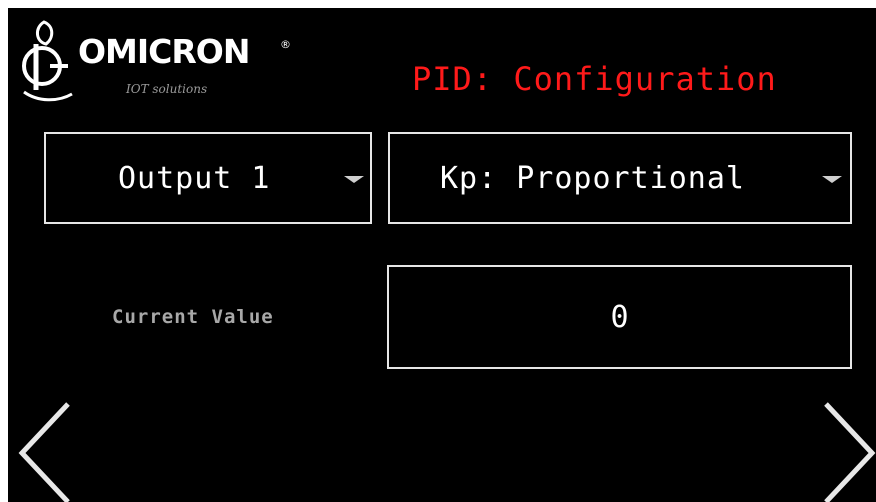 The height and width of the screenshot is (502, 876). I want to click on current-value-text: 0, so click(619, 317).